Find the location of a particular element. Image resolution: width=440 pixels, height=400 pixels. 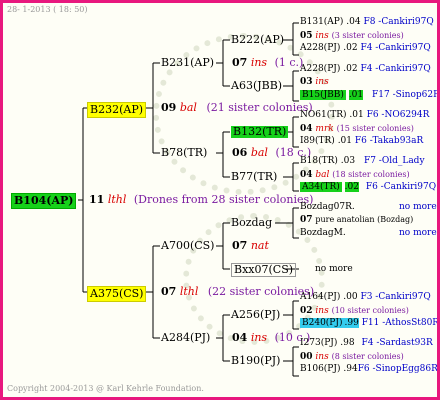

g4-id: I89(TR) is located at coordinates (317, 141).